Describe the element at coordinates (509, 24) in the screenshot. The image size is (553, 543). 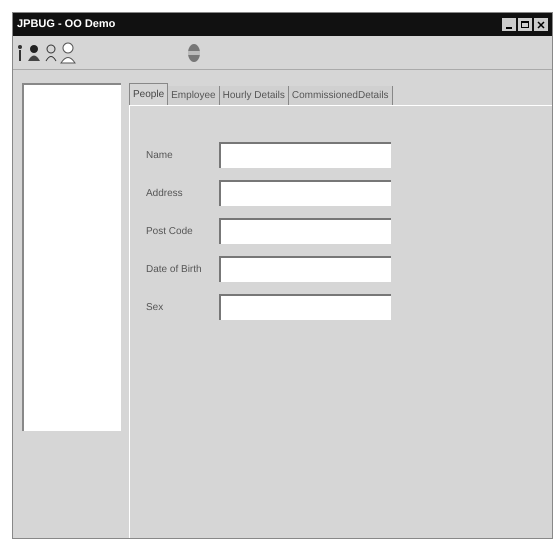
I see `minimize-button` at that location.